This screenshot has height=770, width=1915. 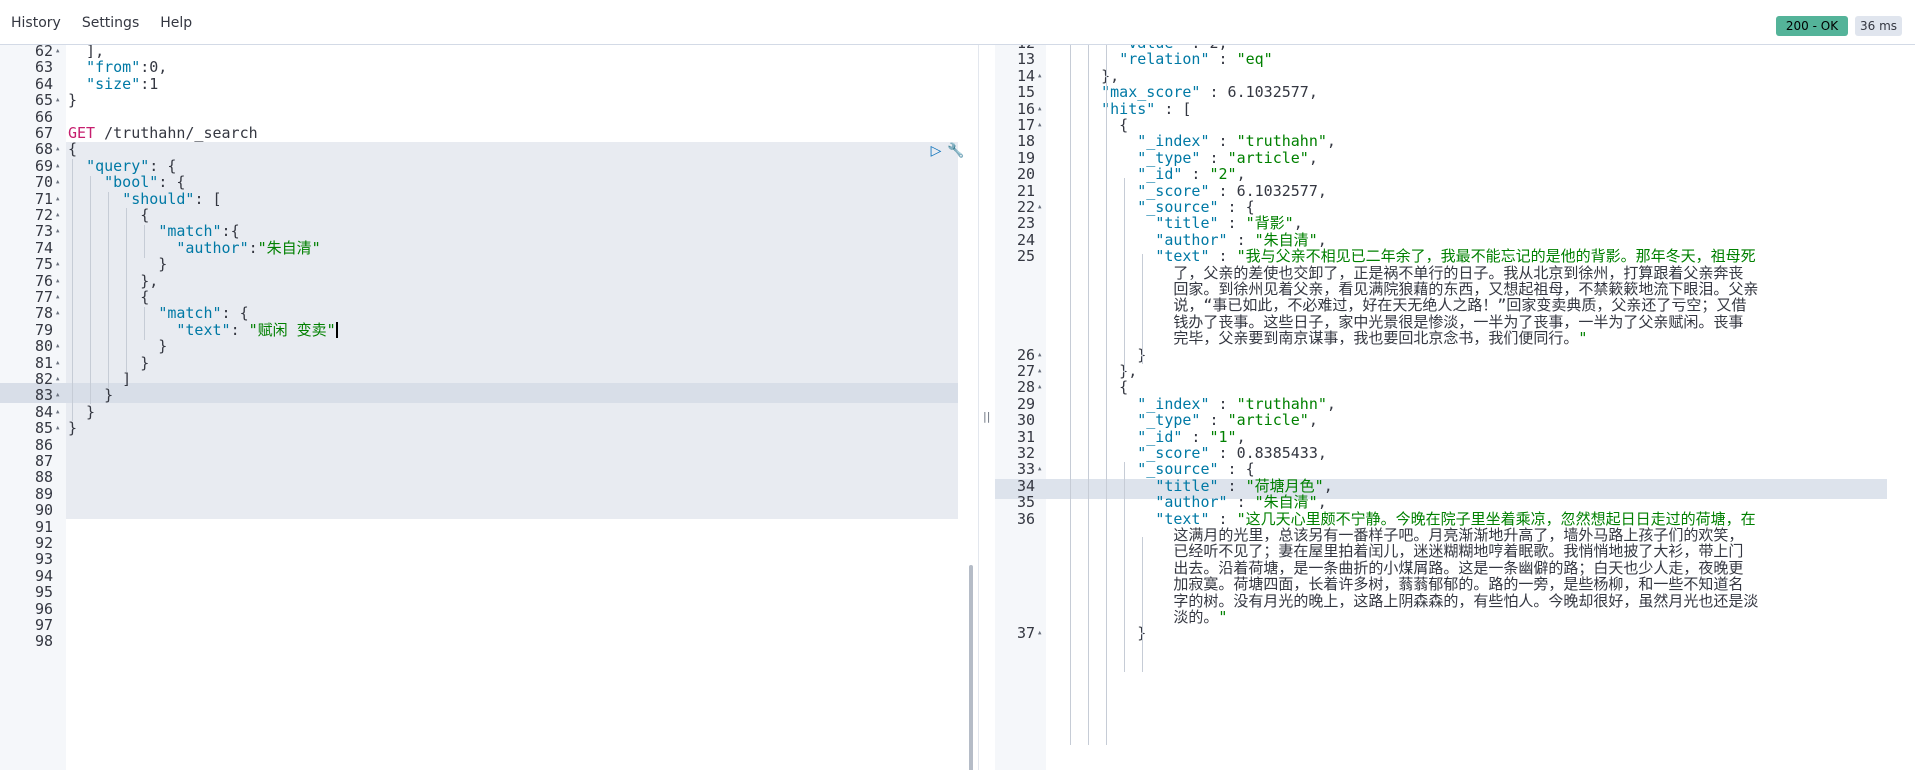 What do you see at coordinates (1812, 26) in the screenshot?
I see `status-badge: 200 - OK` at bounding box center [1812, 26].